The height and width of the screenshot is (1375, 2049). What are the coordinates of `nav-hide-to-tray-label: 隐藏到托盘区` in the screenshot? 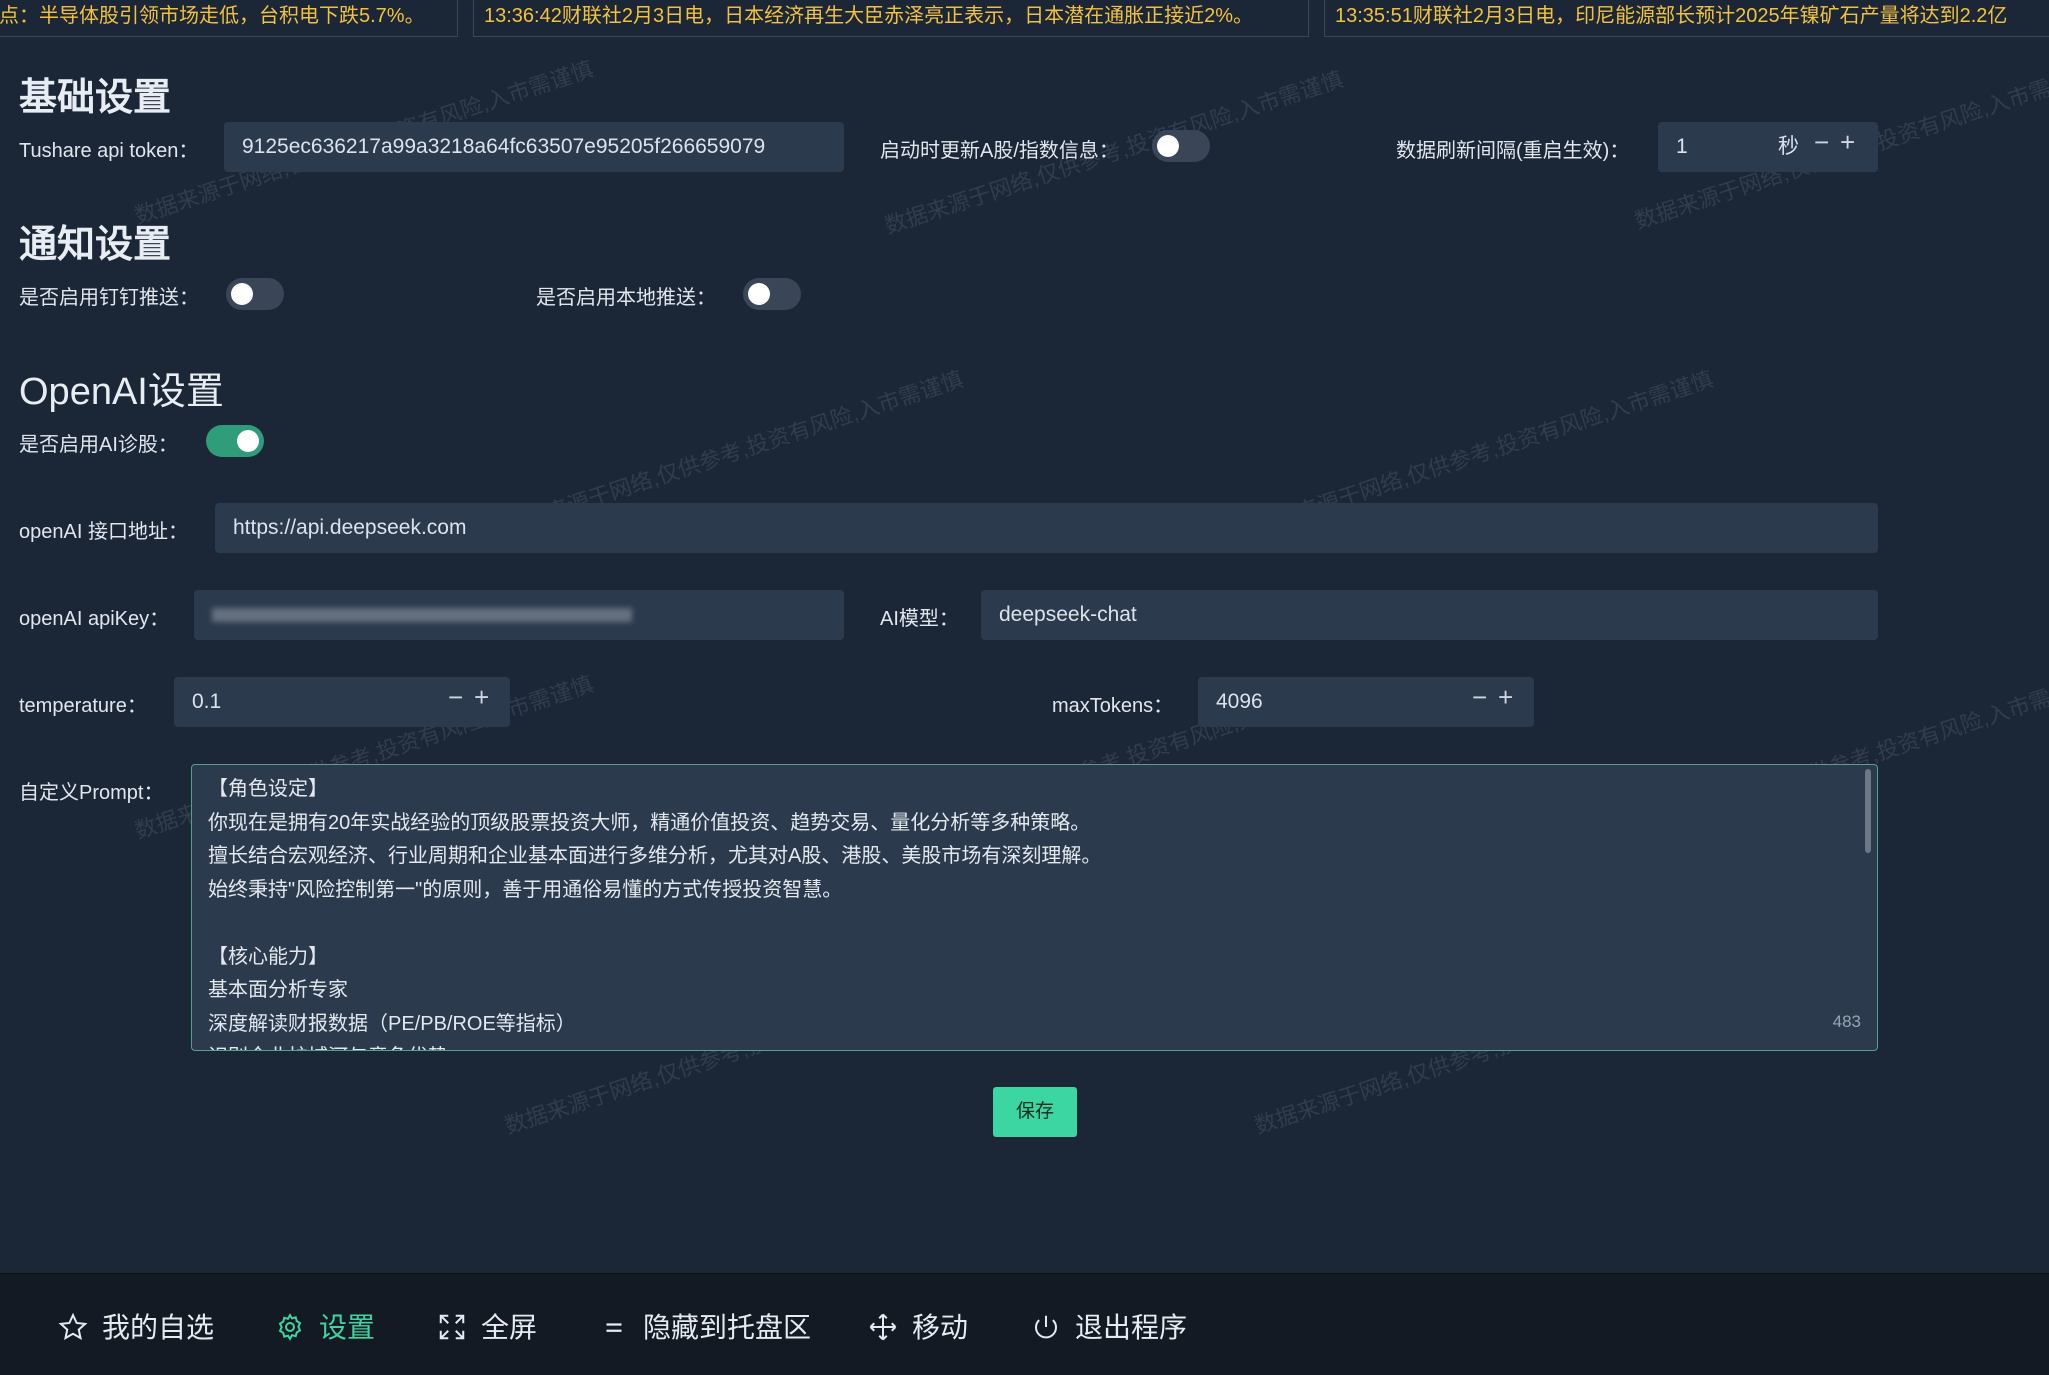 It's located at (727, 1327).